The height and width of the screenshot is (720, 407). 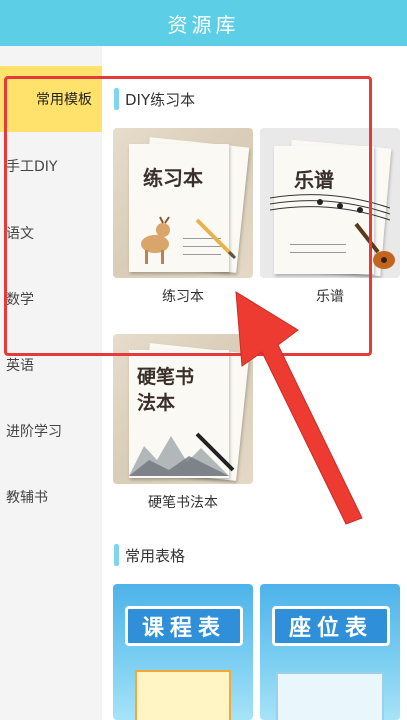 I want to click on cover-title: 硬笔书法本, so click(x=166, y=390).